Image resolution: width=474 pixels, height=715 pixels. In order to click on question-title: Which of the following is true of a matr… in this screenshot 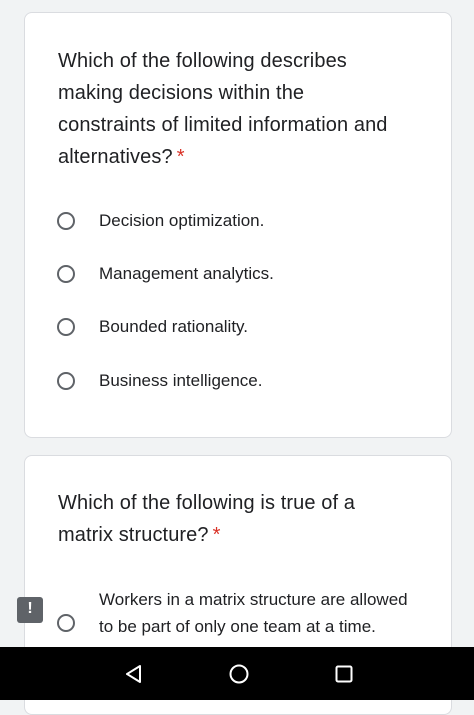, I will do `click(228, 519)`.